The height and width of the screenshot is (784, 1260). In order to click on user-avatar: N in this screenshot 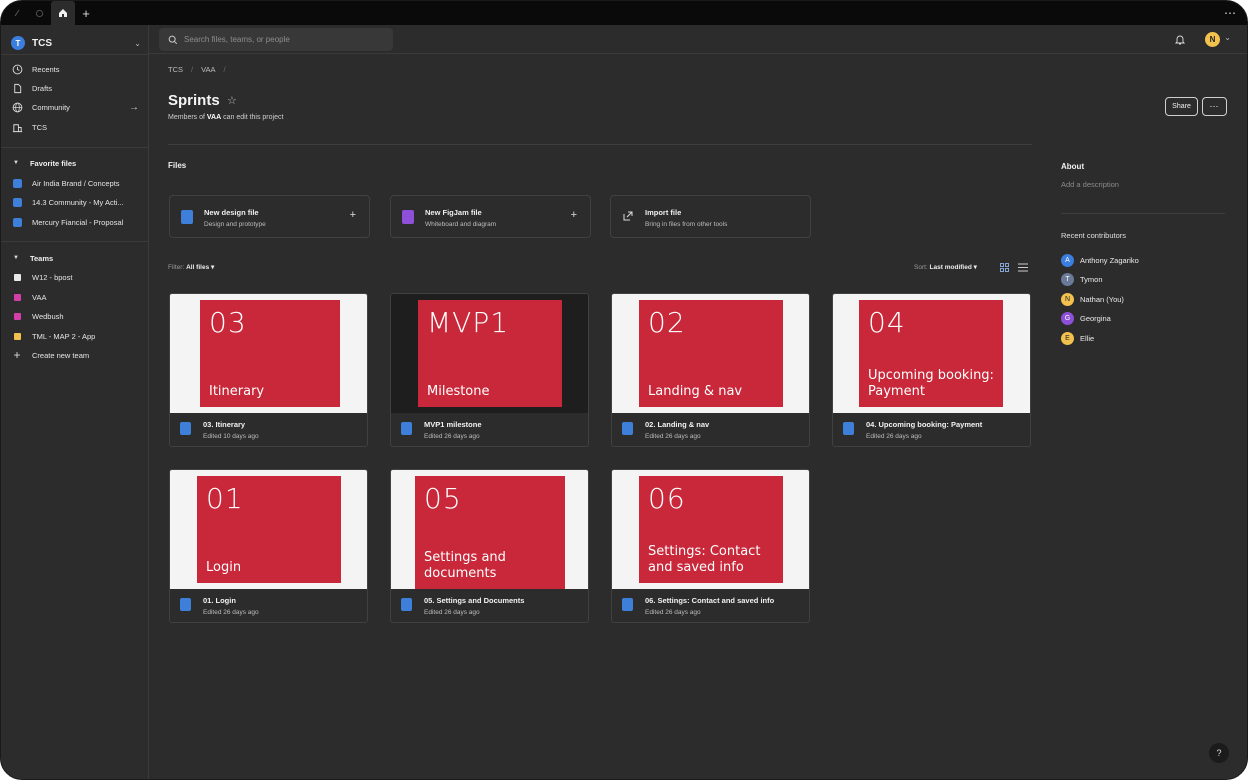, I will do `click(1212, 39)`.